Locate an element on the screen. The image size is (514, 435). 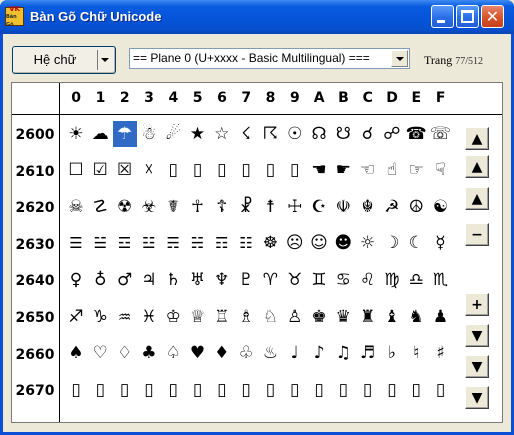
glyph-cell-2619: ▯ is located at coordinates (295, 171).